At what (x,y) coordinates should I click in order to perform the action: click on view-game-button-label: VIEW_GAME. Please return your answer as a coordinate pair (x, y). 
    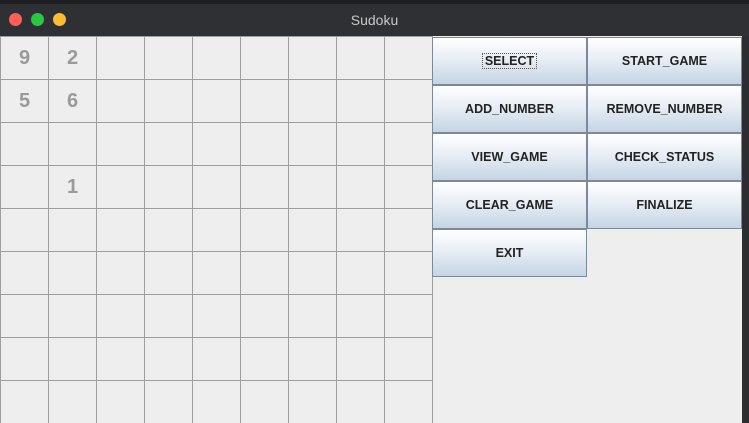
    Looking at the image, I should click on (509, 157).